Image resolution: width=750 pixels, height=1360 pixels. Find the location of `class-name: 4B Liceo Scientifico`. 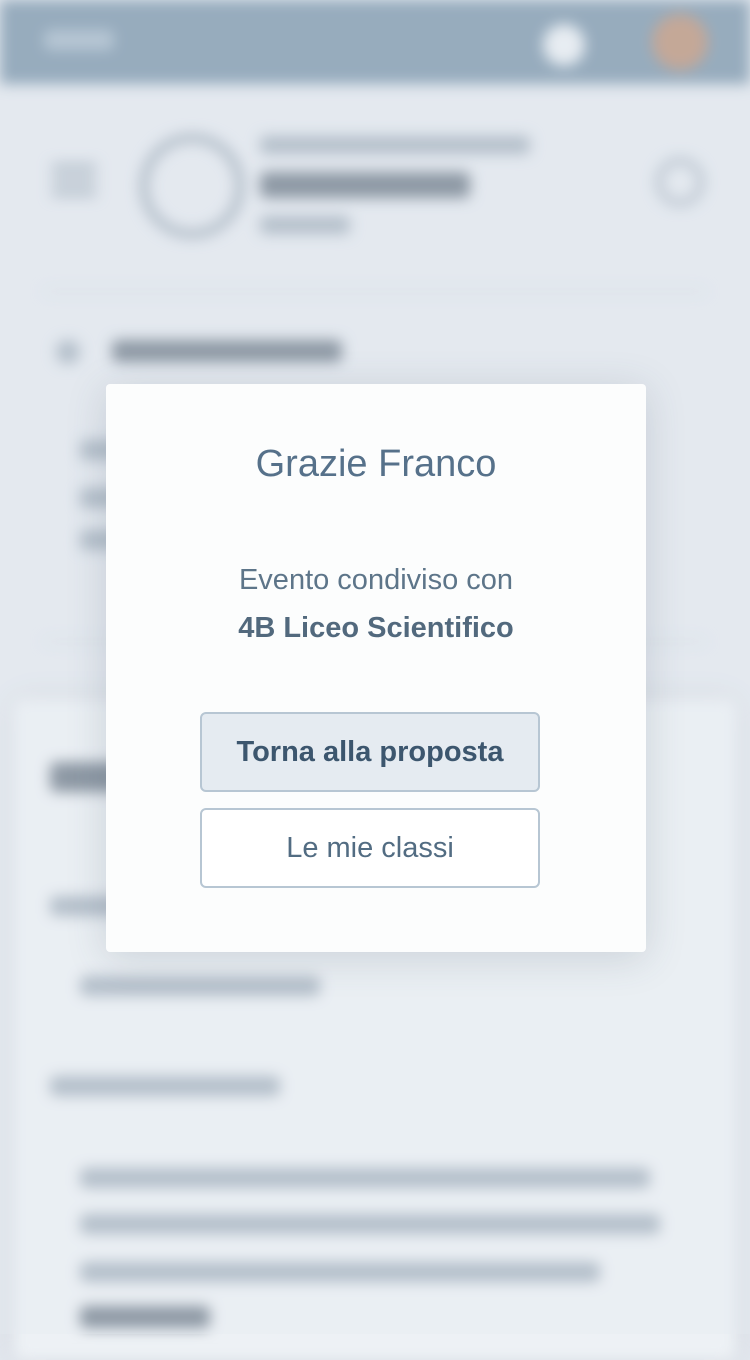

class-name: 4B Liceo Scientifico is located at coordinates (376, 628).